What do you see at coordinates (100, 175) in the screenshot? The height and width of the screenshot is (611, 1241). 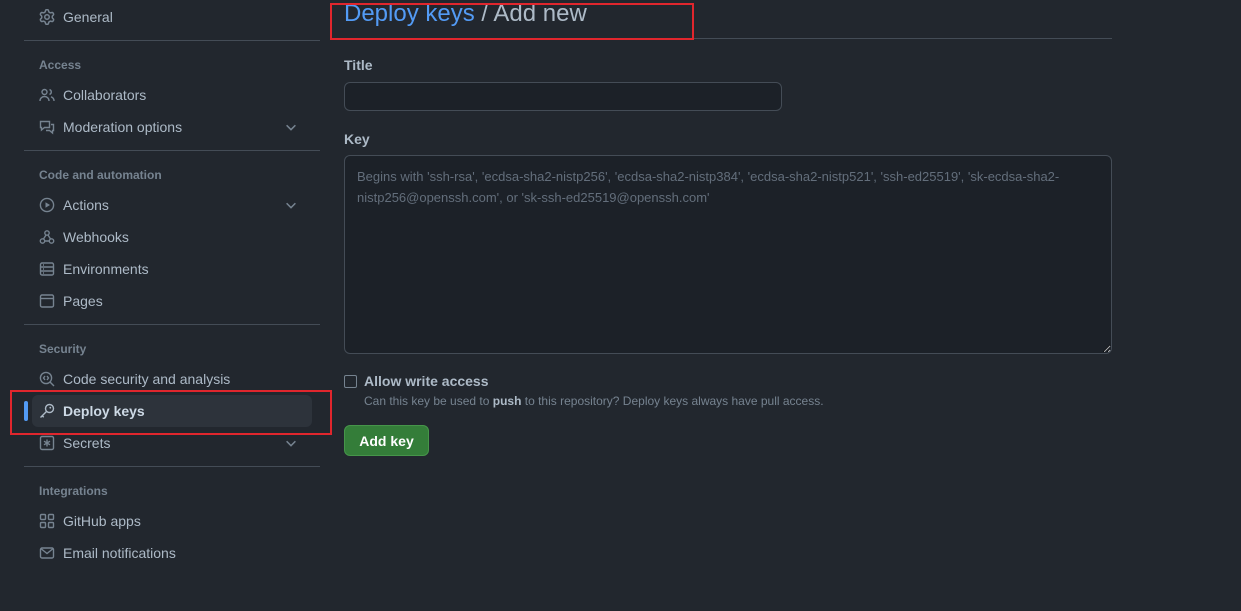 I see `sidebar-section-code-automation: Code and automation` at bounding box center [100, 175].